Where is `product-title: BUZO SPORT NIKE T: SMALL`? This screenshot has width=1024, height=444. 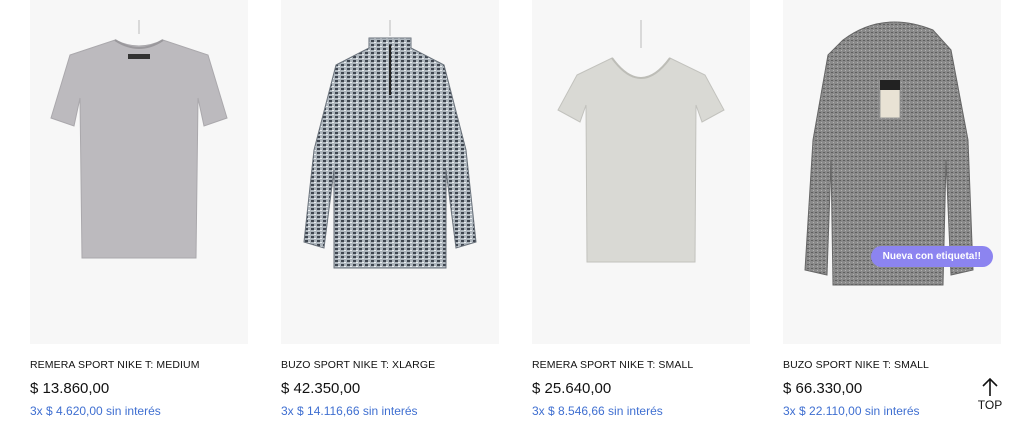 product-title: BUZO SPORT NIKE T: SMALL is located at coordinates (892, 365).